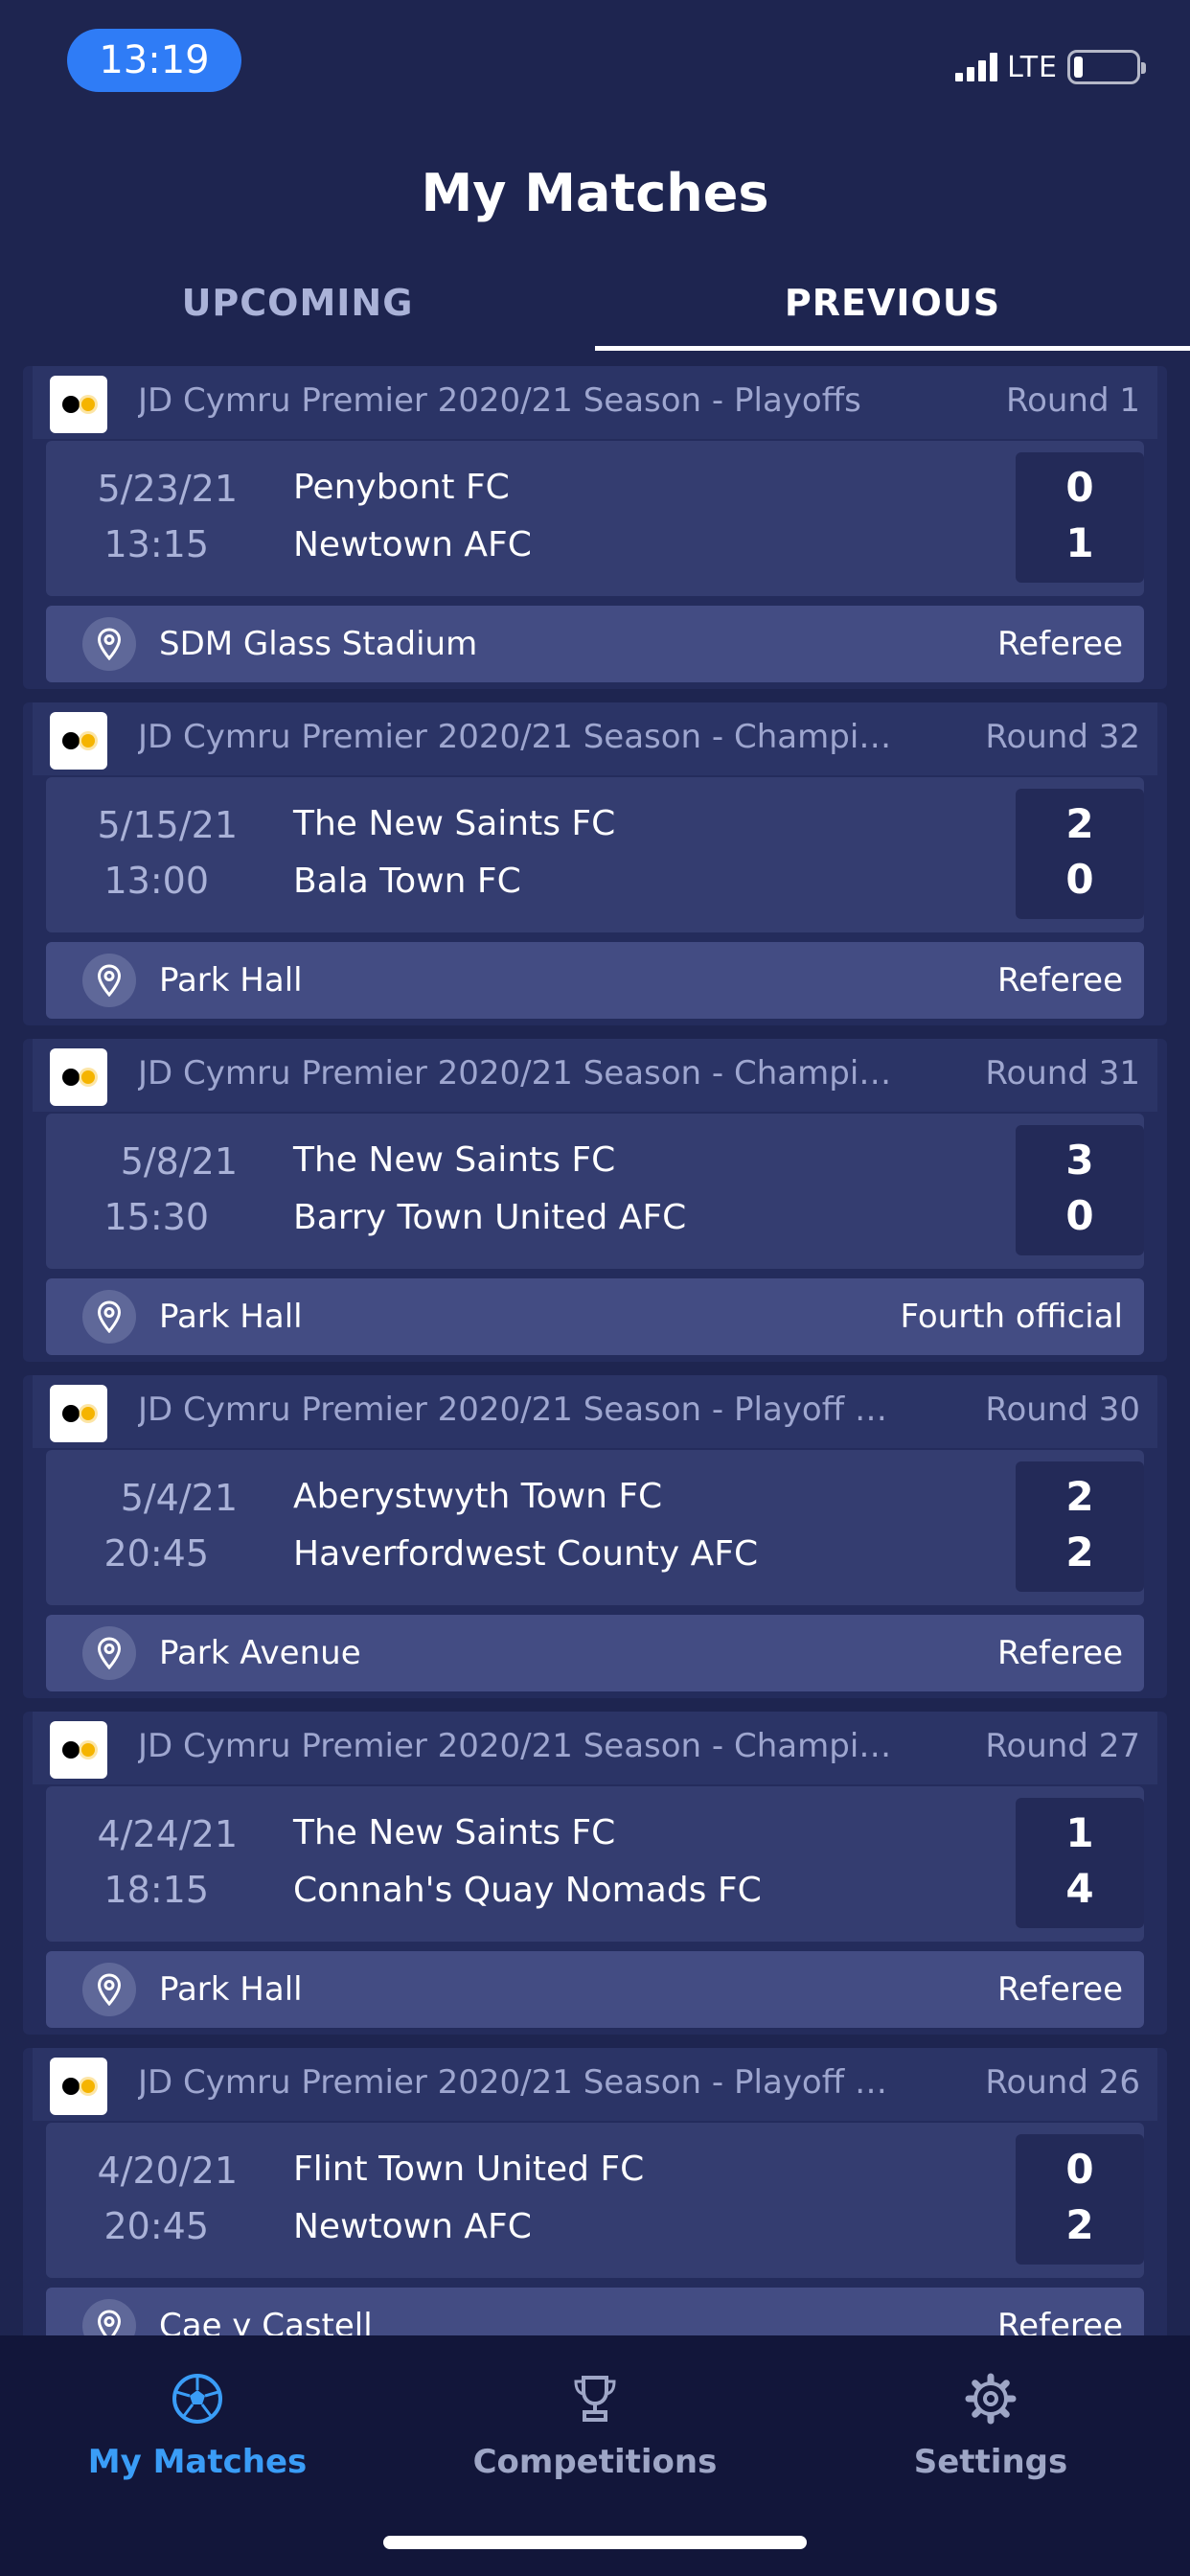 This screenshot has height=2576, width=1190. Describe the element at coordinates (154, 60) in the screenshot. I see `status-time: 13:19` at that location.